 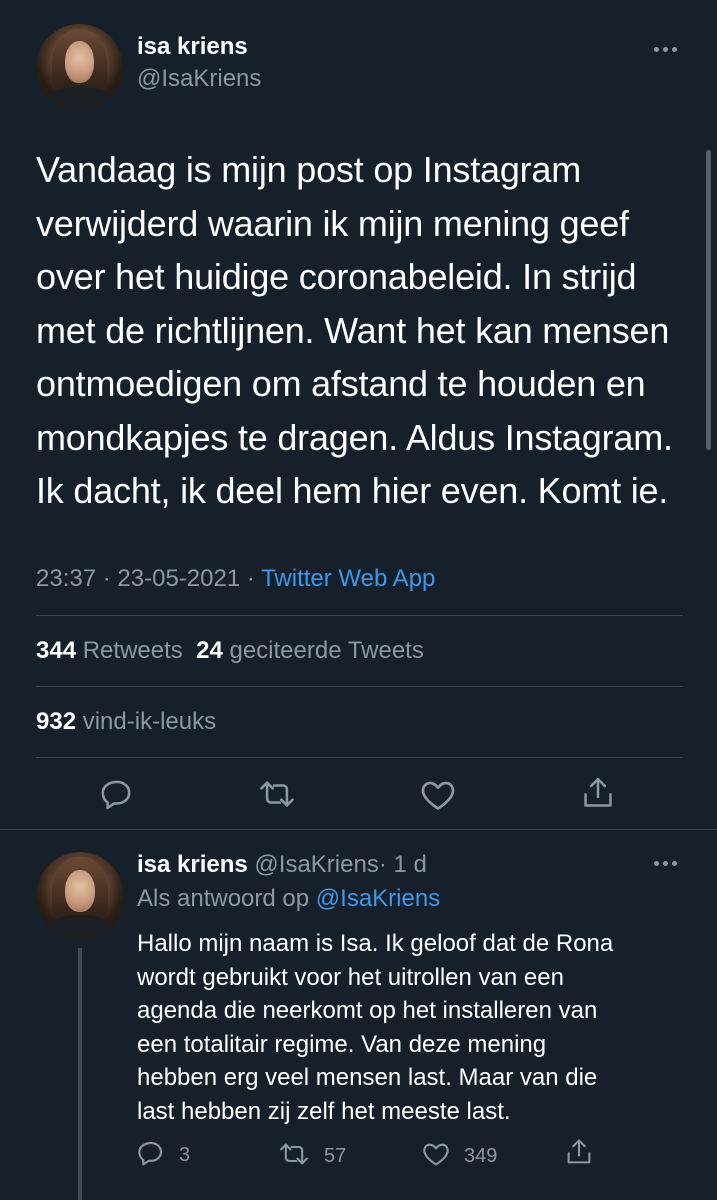 I want to click on reply-text-line: last hebben zij zelf het meeste last., so click(x=324, y=1111).